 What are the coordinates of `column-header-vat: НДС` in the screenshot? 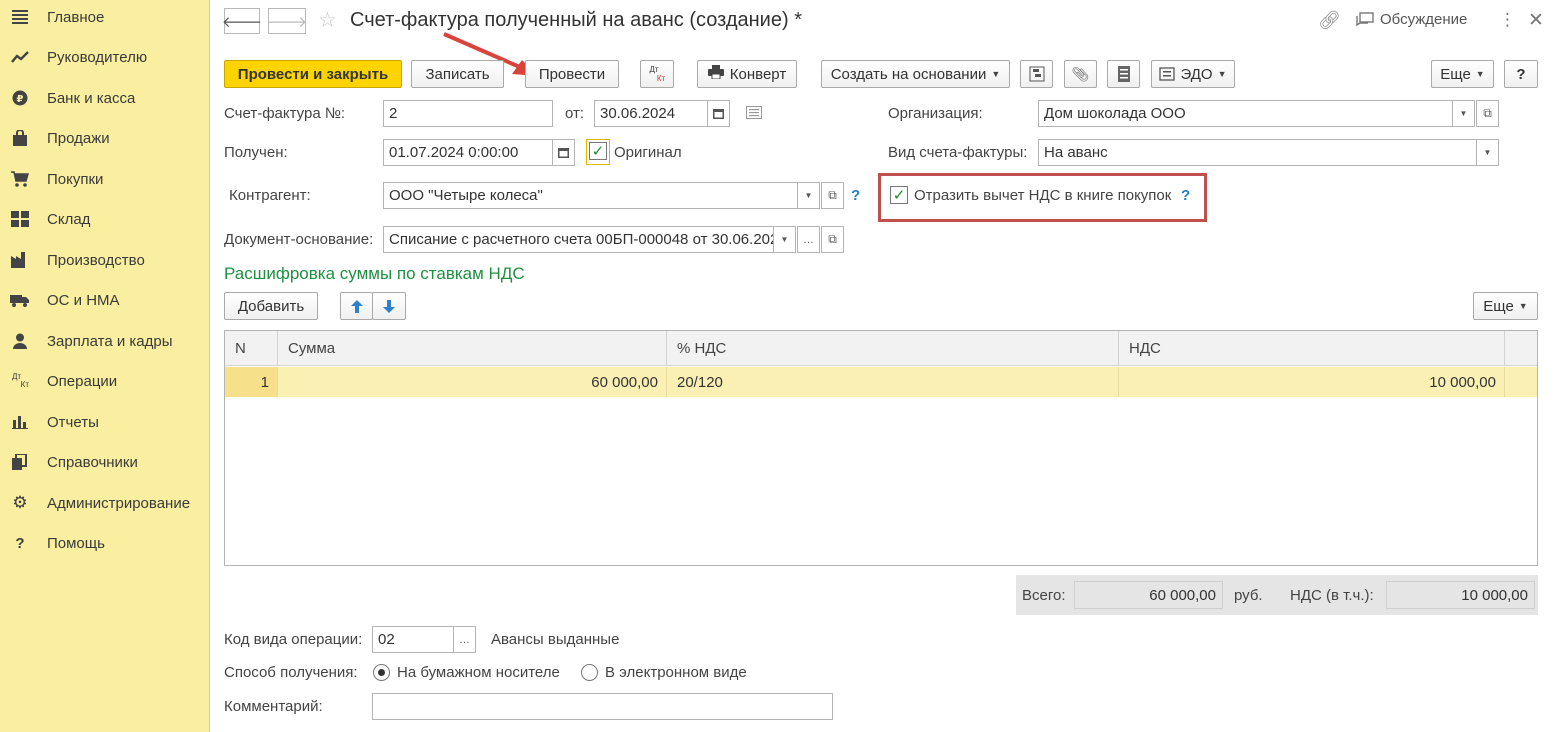 It's located at (1312, 348).